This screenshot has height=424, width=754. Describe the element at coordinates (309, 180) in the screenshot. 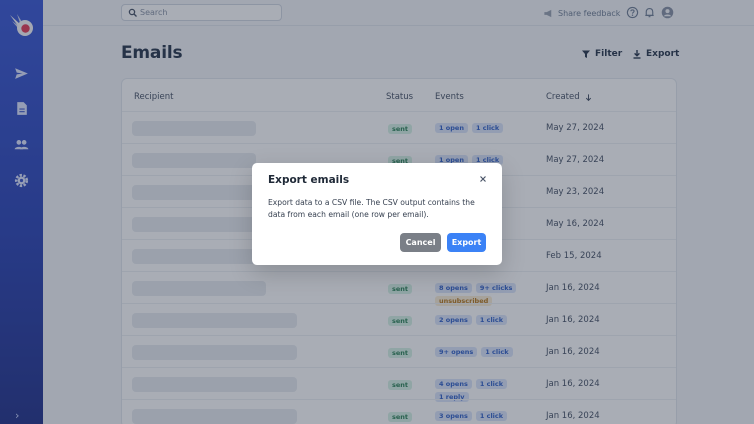

I see `dialog-title: Export emails` at that location.